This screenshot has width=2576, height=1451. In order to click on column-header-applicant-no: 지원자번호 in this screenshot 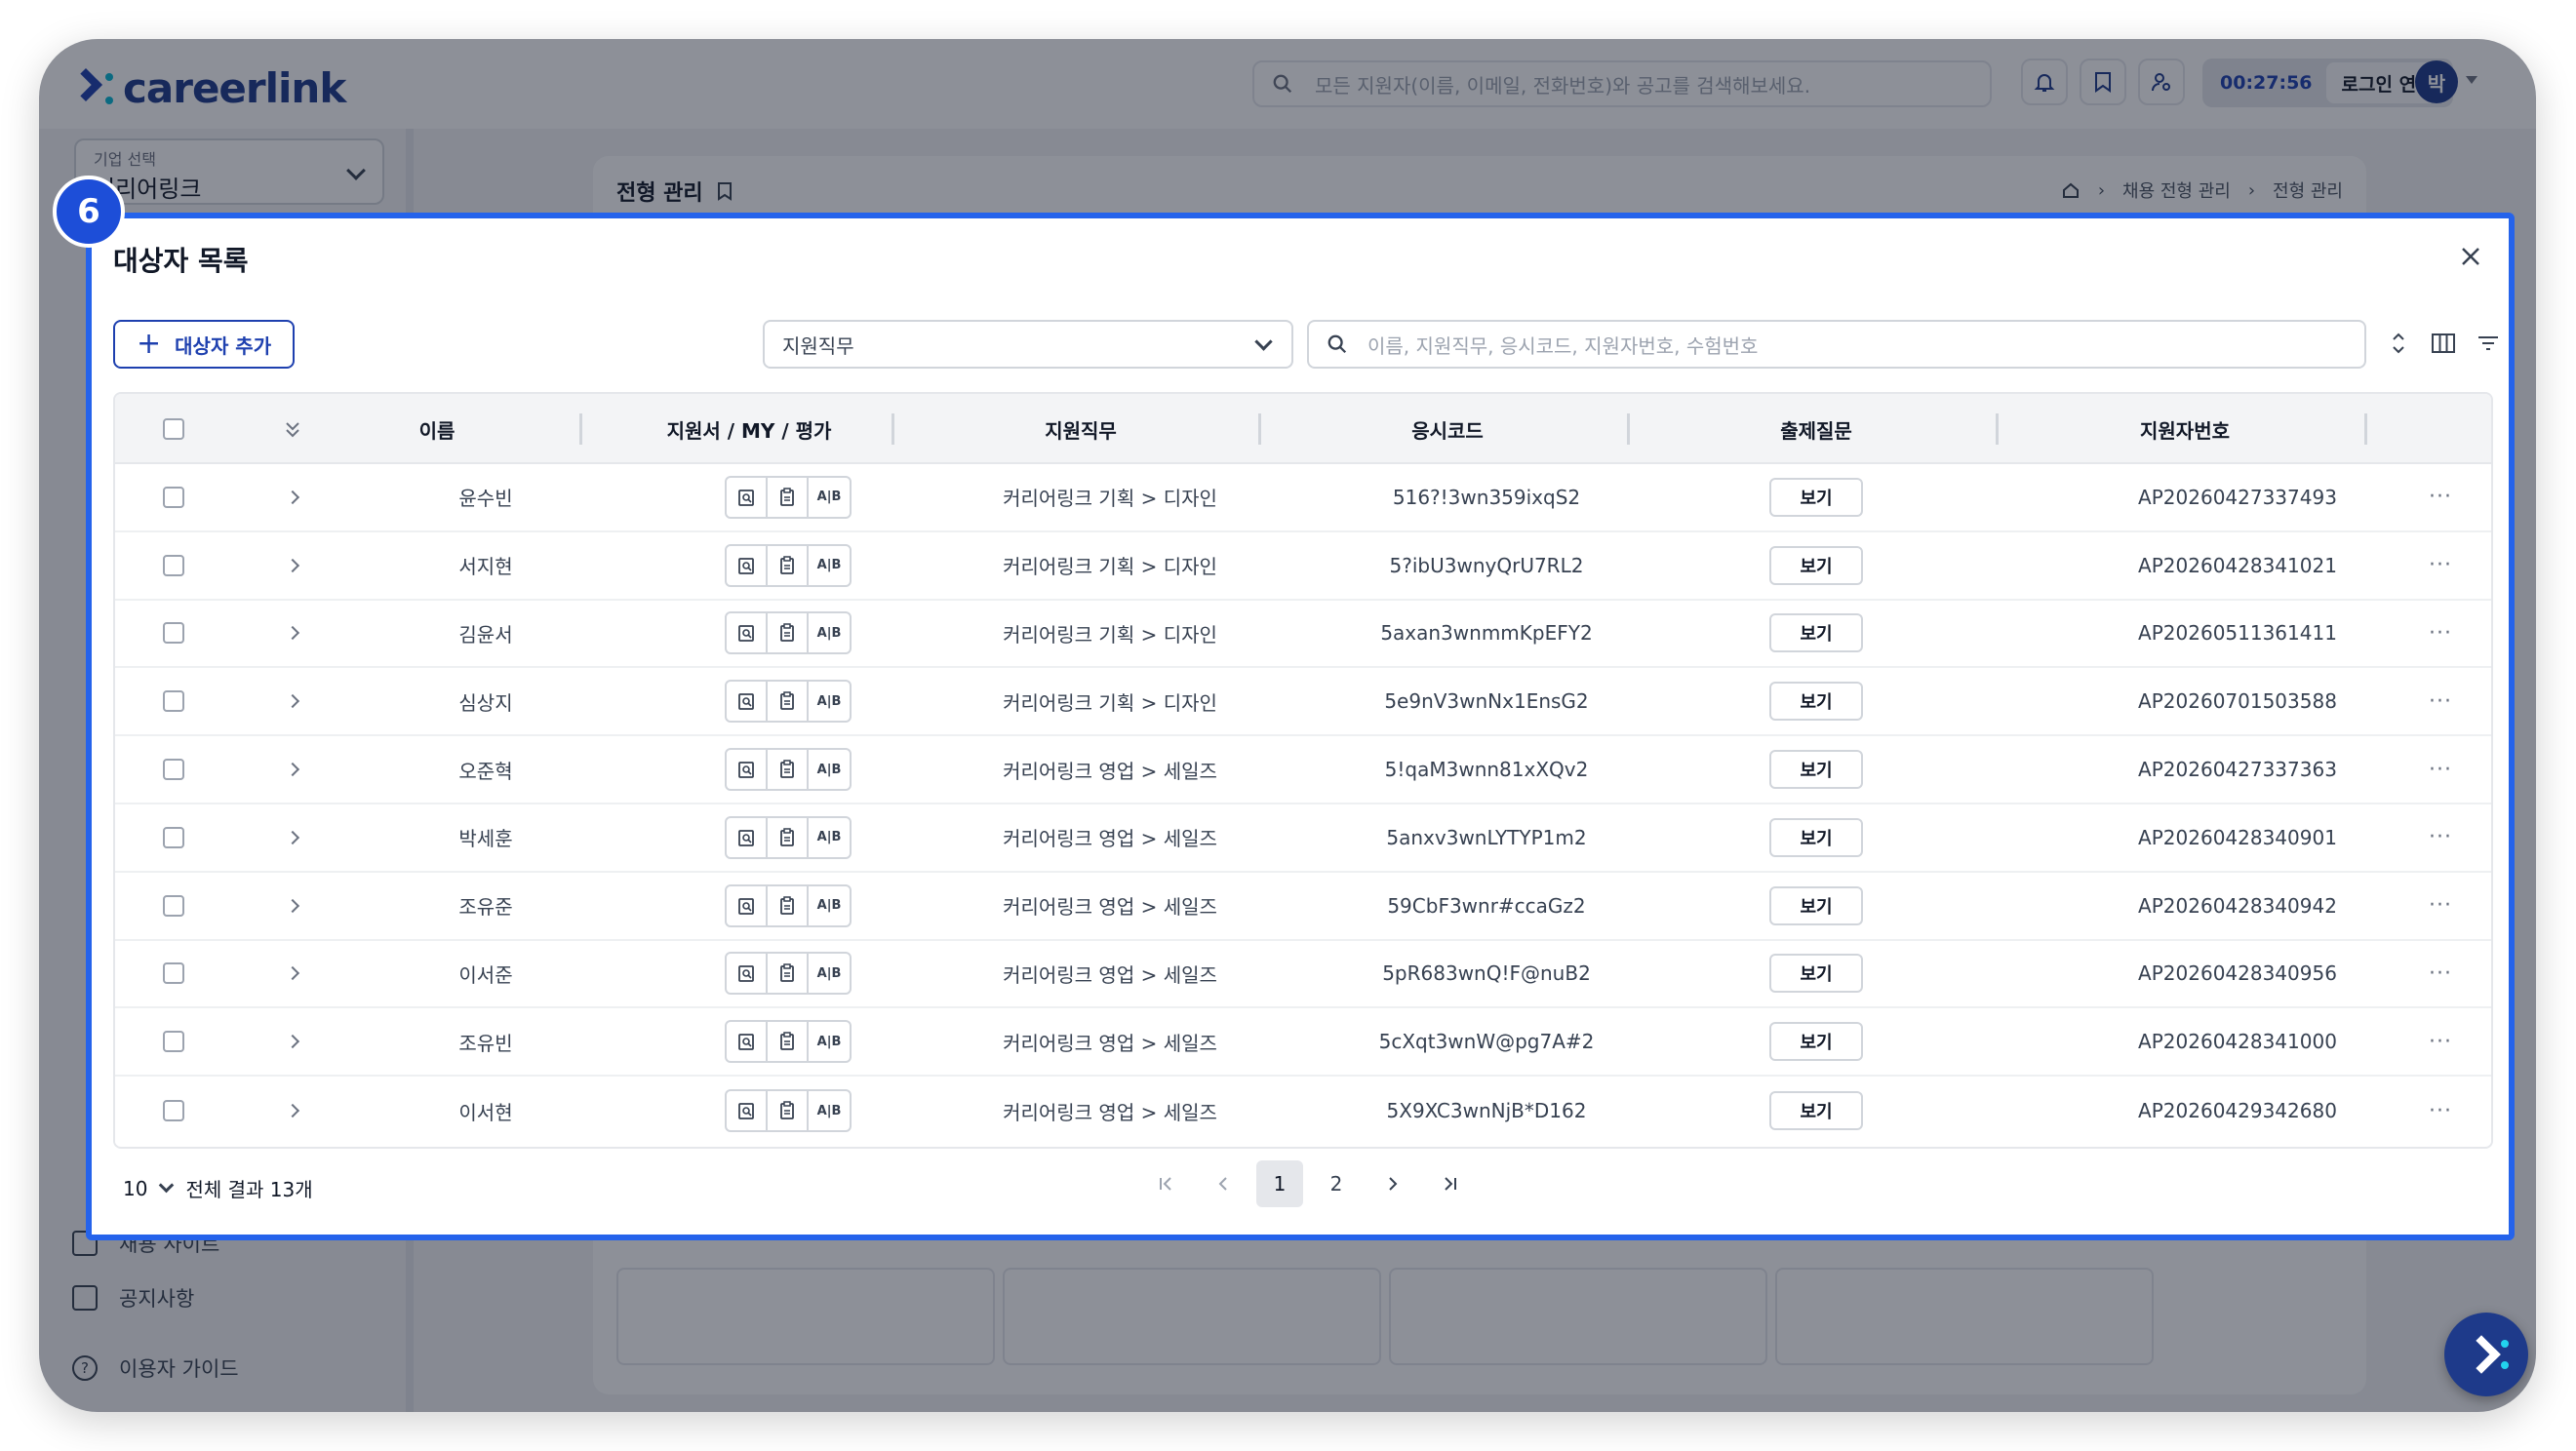, I will do `click(2185, 429)`.